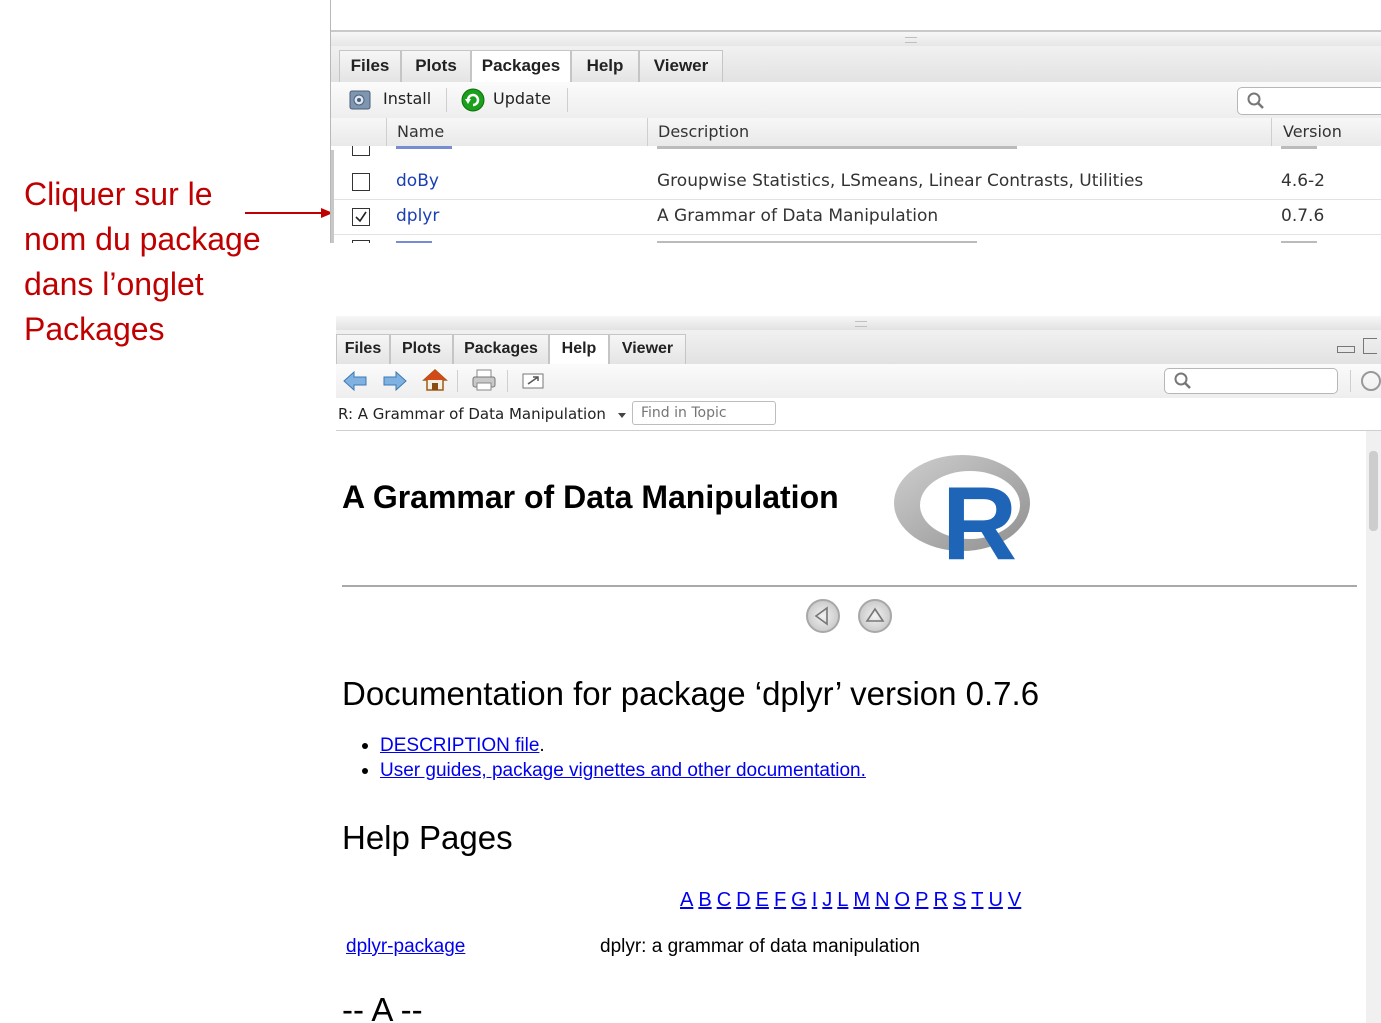  I want to click on alphabet-link: D, so click(743, 900).